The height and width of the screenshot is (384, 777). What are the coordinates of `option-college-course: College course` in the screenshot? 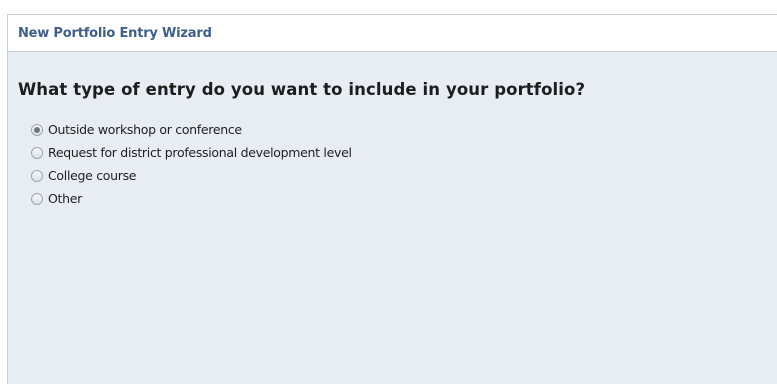 It's located at (399, 175).